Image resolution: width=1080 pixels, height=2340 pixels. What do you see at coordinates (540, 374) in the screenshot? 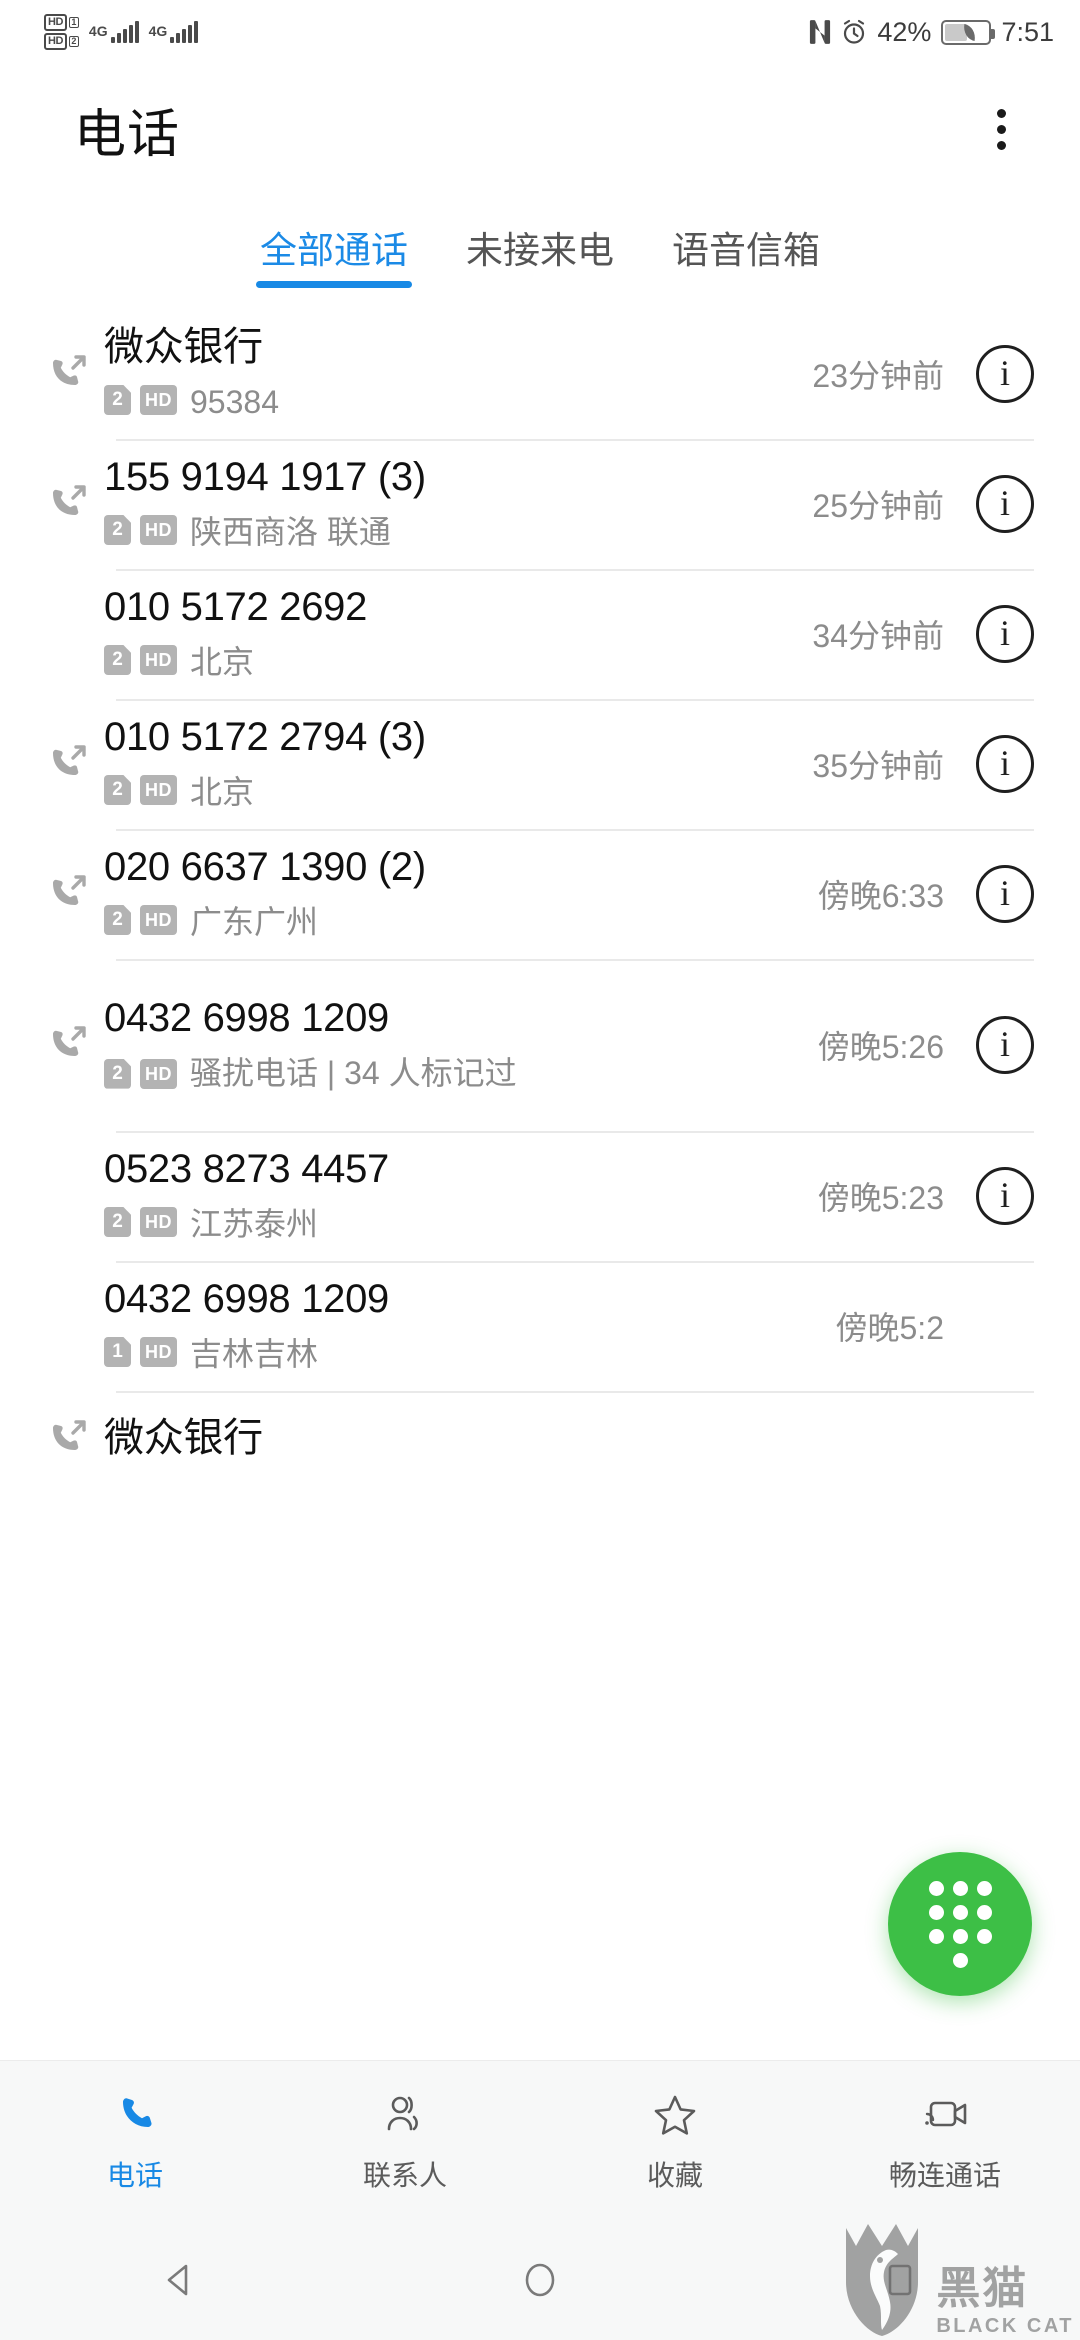
I see `call-log-row: 微众银行 2 HD 95384 23分钟前 i` at bounding box center [540, 374].